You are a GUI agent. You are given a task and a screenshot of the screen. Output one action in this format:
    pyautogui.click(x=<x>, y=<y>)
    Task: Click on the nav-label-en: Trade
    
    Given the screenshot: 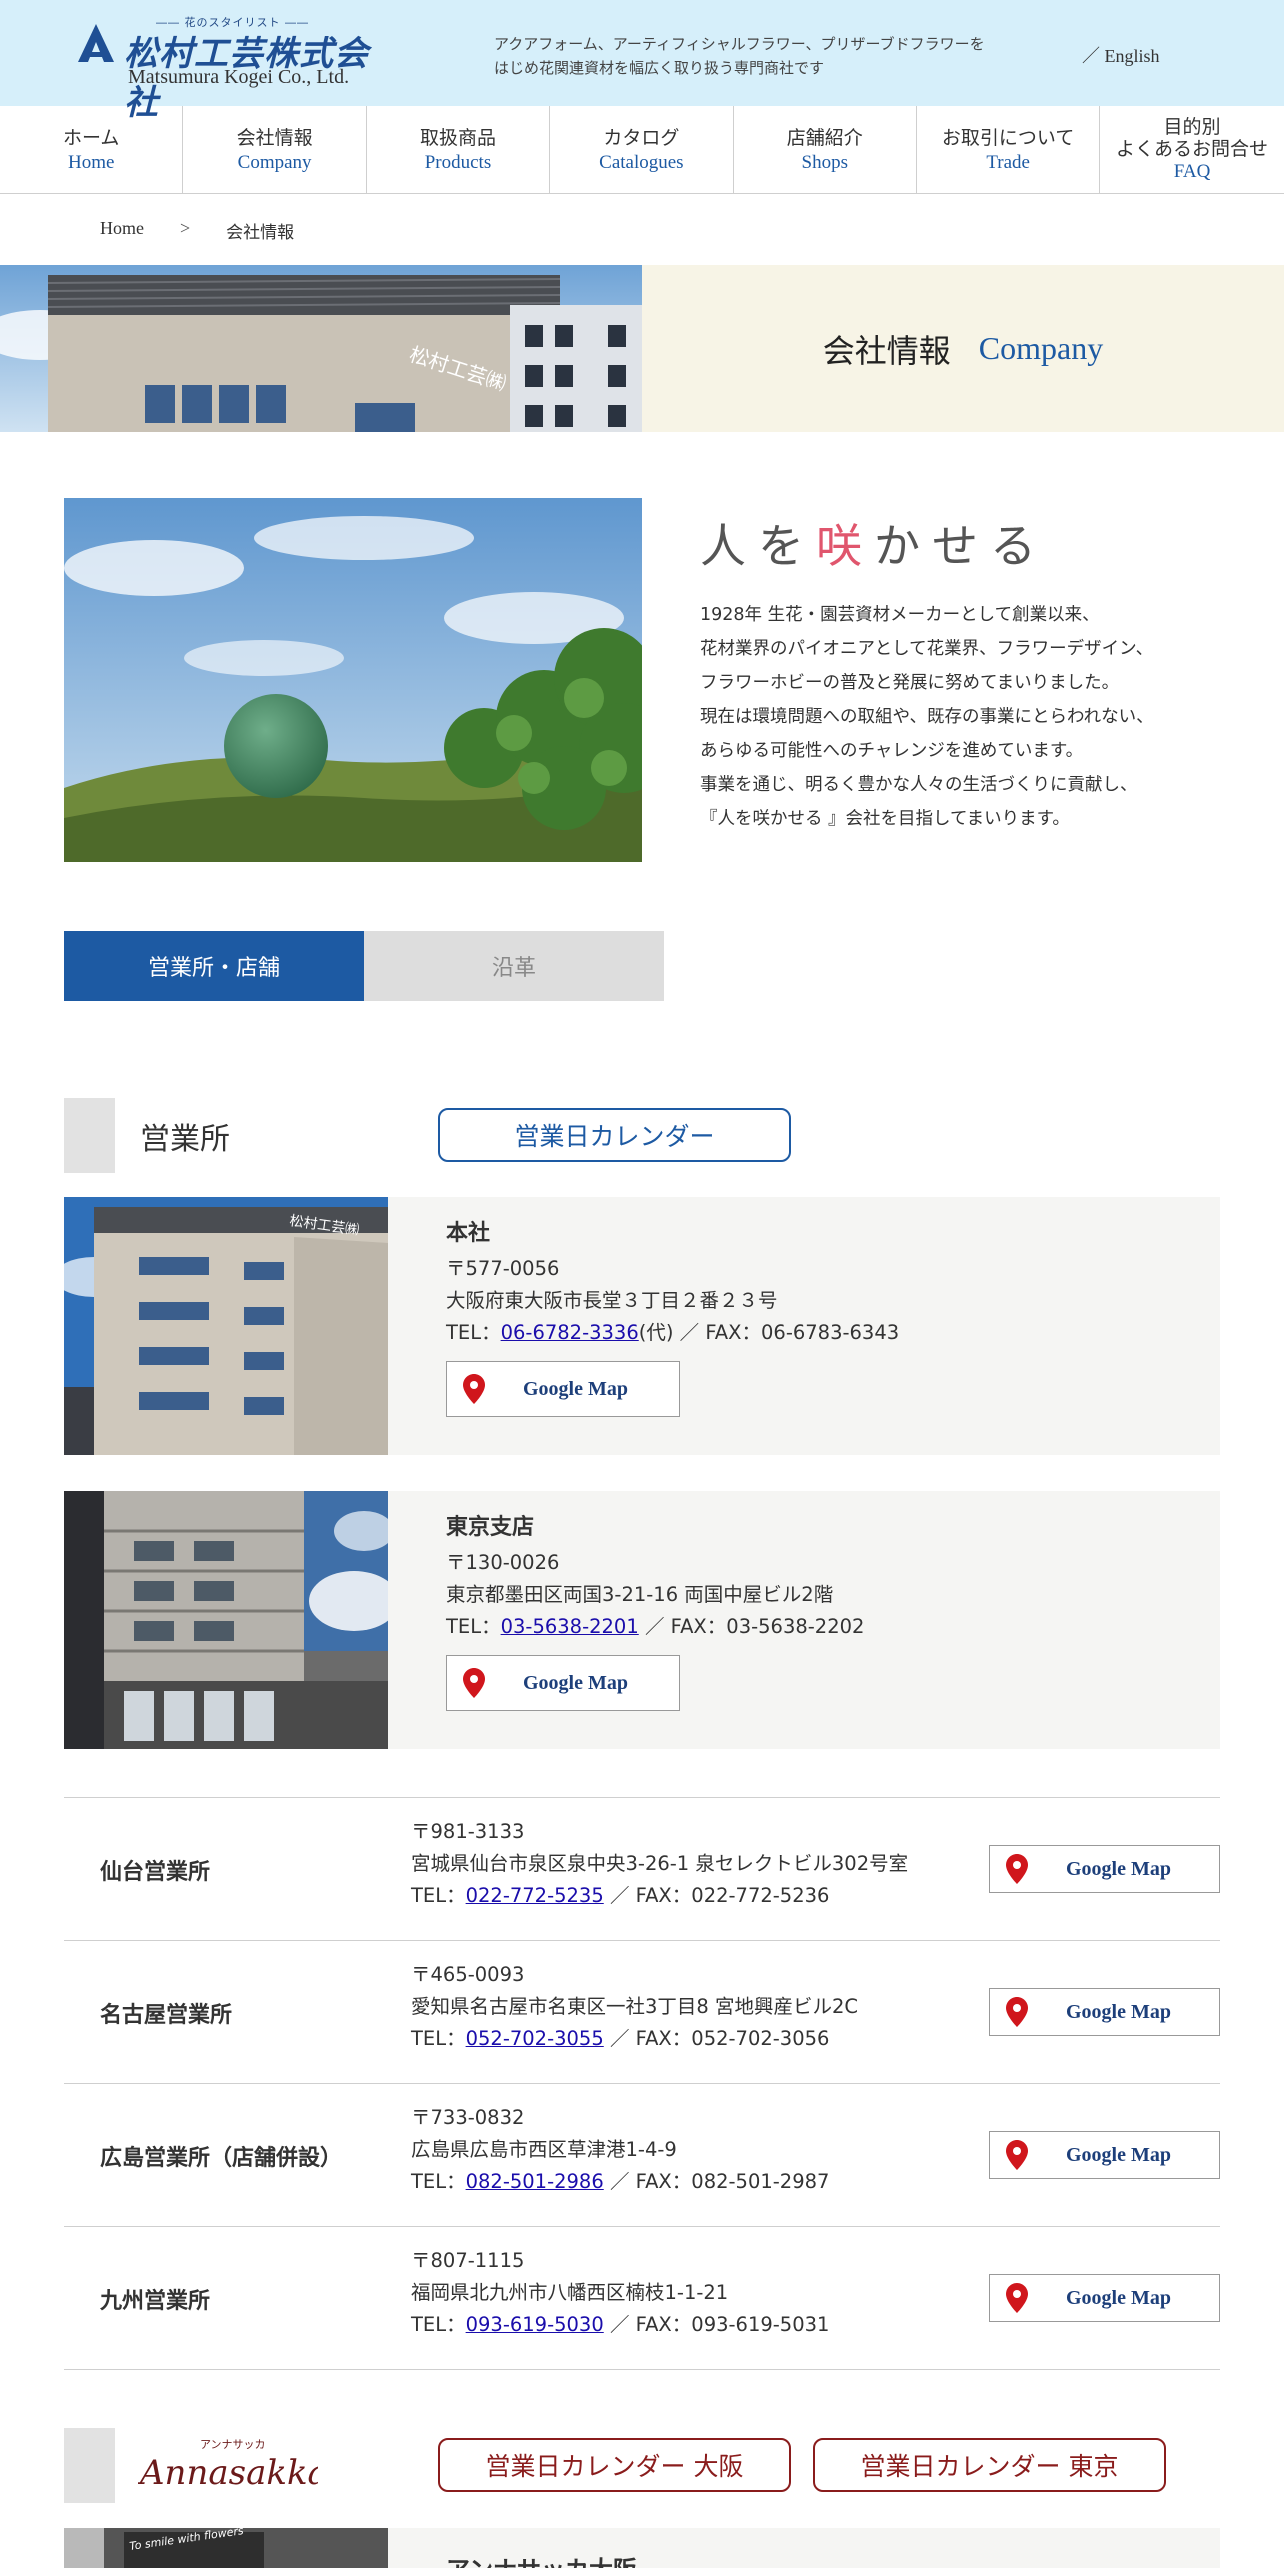 What is the action you would take?
    pyautogui.click(x=1008, y=162)
    